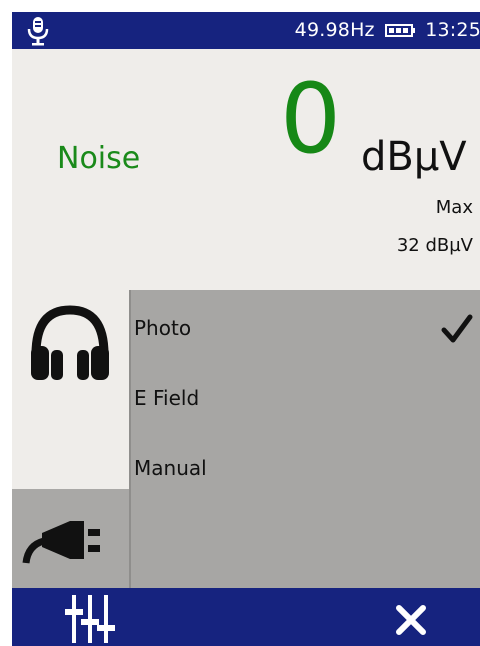  Describe the element at coordinates (399, 30) in the screenshot. I see `battery-icon` at that location.